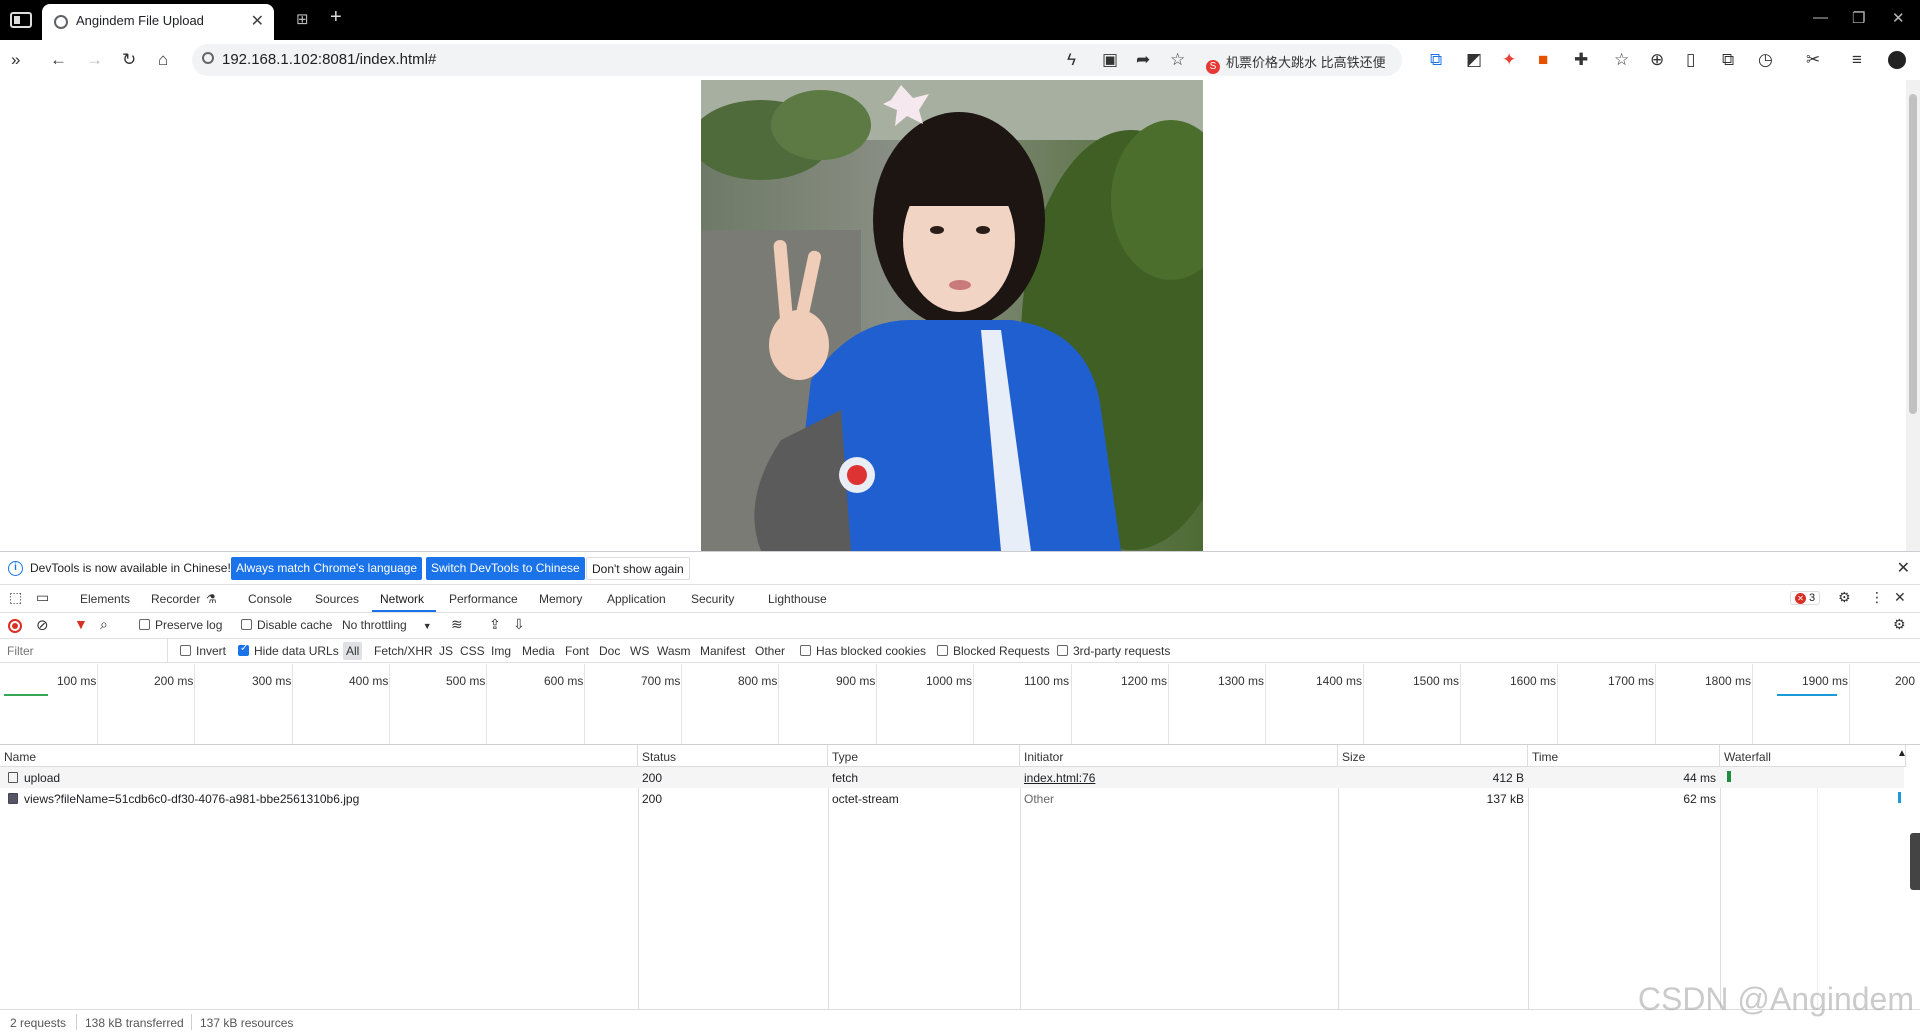 This screenshot has height=1033, width=1920. Describe the element at coordinates (337, 599) in the screenshot. I see `tab-sources: Sources` at that location.